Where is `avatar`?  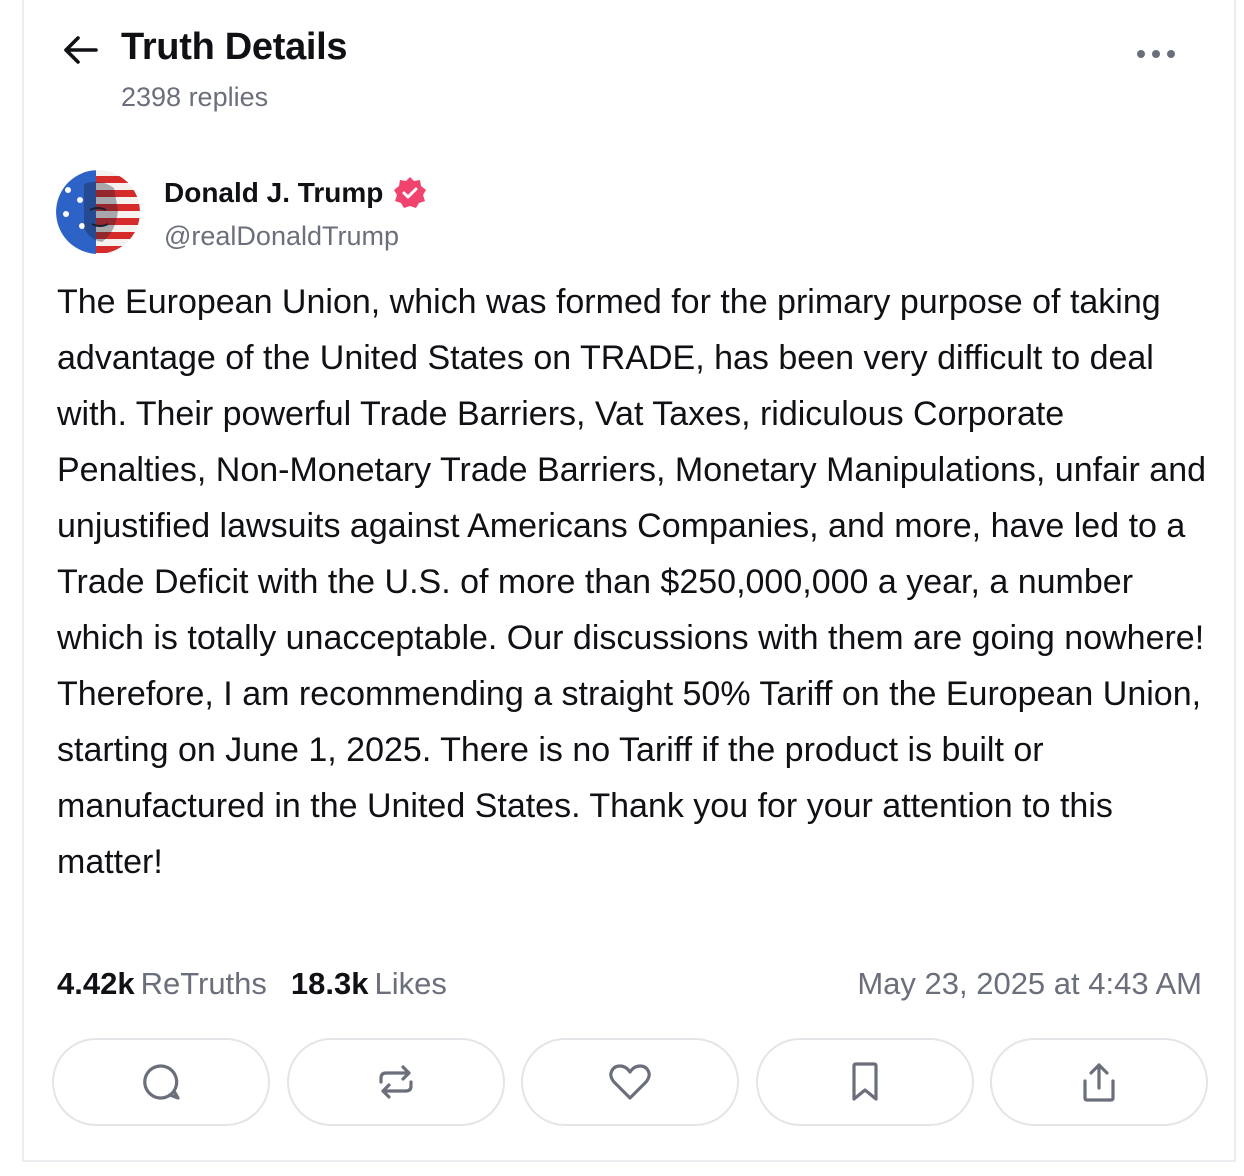
avatar is located at coordinates (98, 212).